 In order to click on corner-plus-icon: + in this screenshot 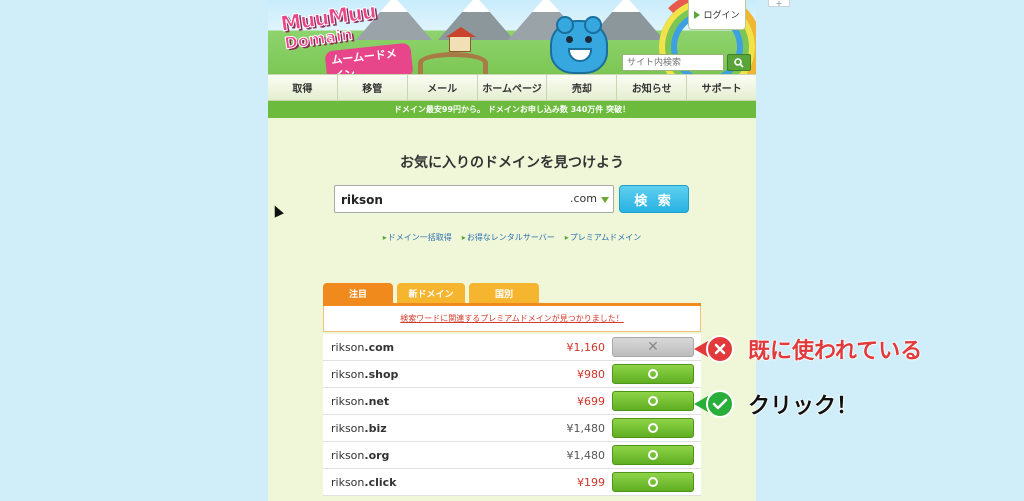, I will do `click(779, 4)`.